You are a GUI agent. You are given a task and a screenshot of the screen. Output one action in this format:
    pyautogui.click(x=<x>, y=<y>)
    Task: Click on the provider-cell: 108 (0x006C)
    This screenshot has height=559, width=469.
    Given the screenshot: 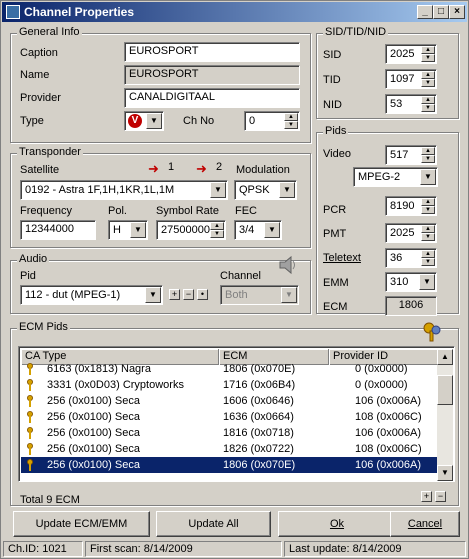 What is the action you would take?
    pyautogui.click(x=388, y=417)
    